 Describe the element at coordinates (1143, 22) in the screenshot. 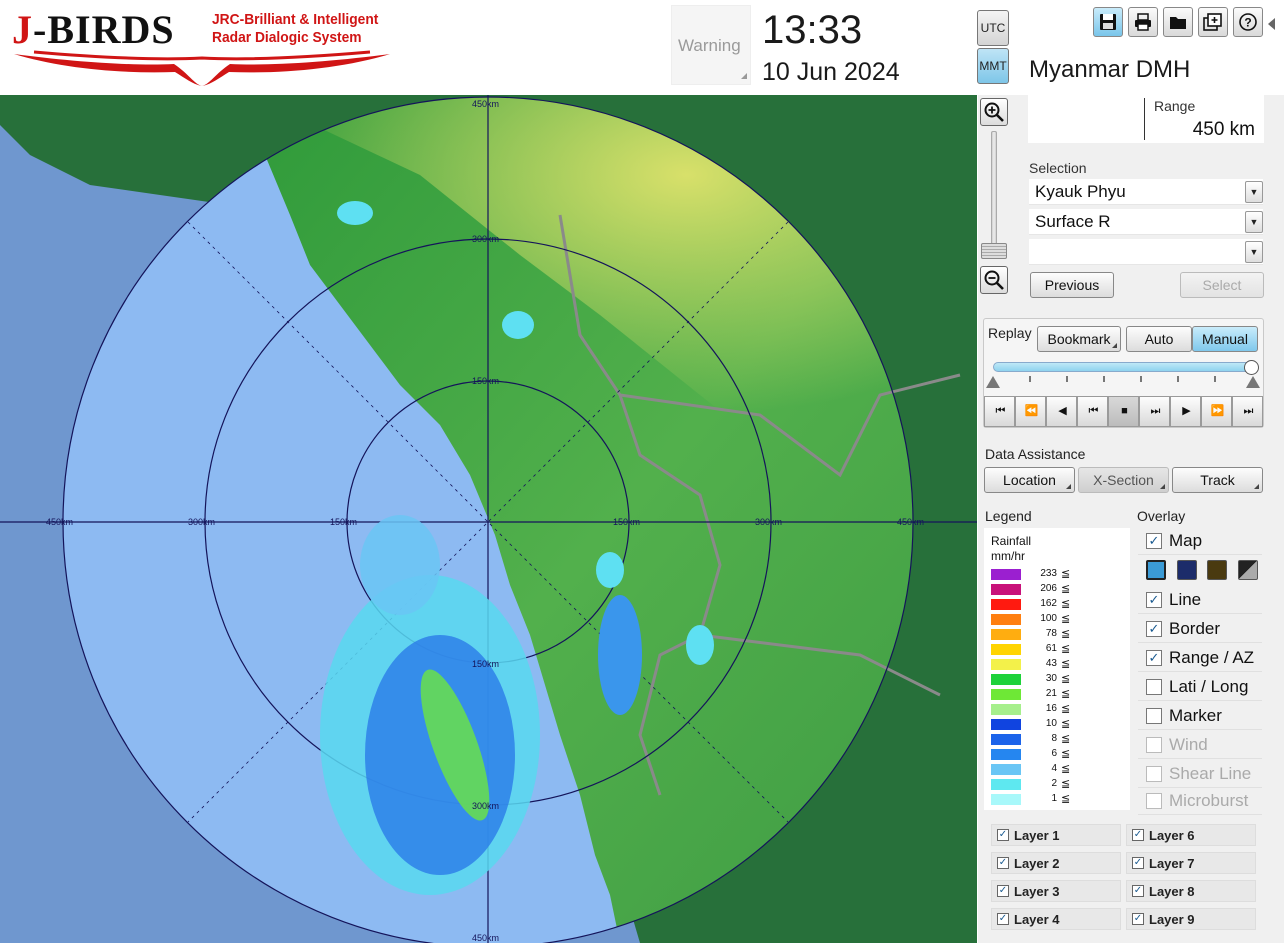

I see `print-button` at that location.